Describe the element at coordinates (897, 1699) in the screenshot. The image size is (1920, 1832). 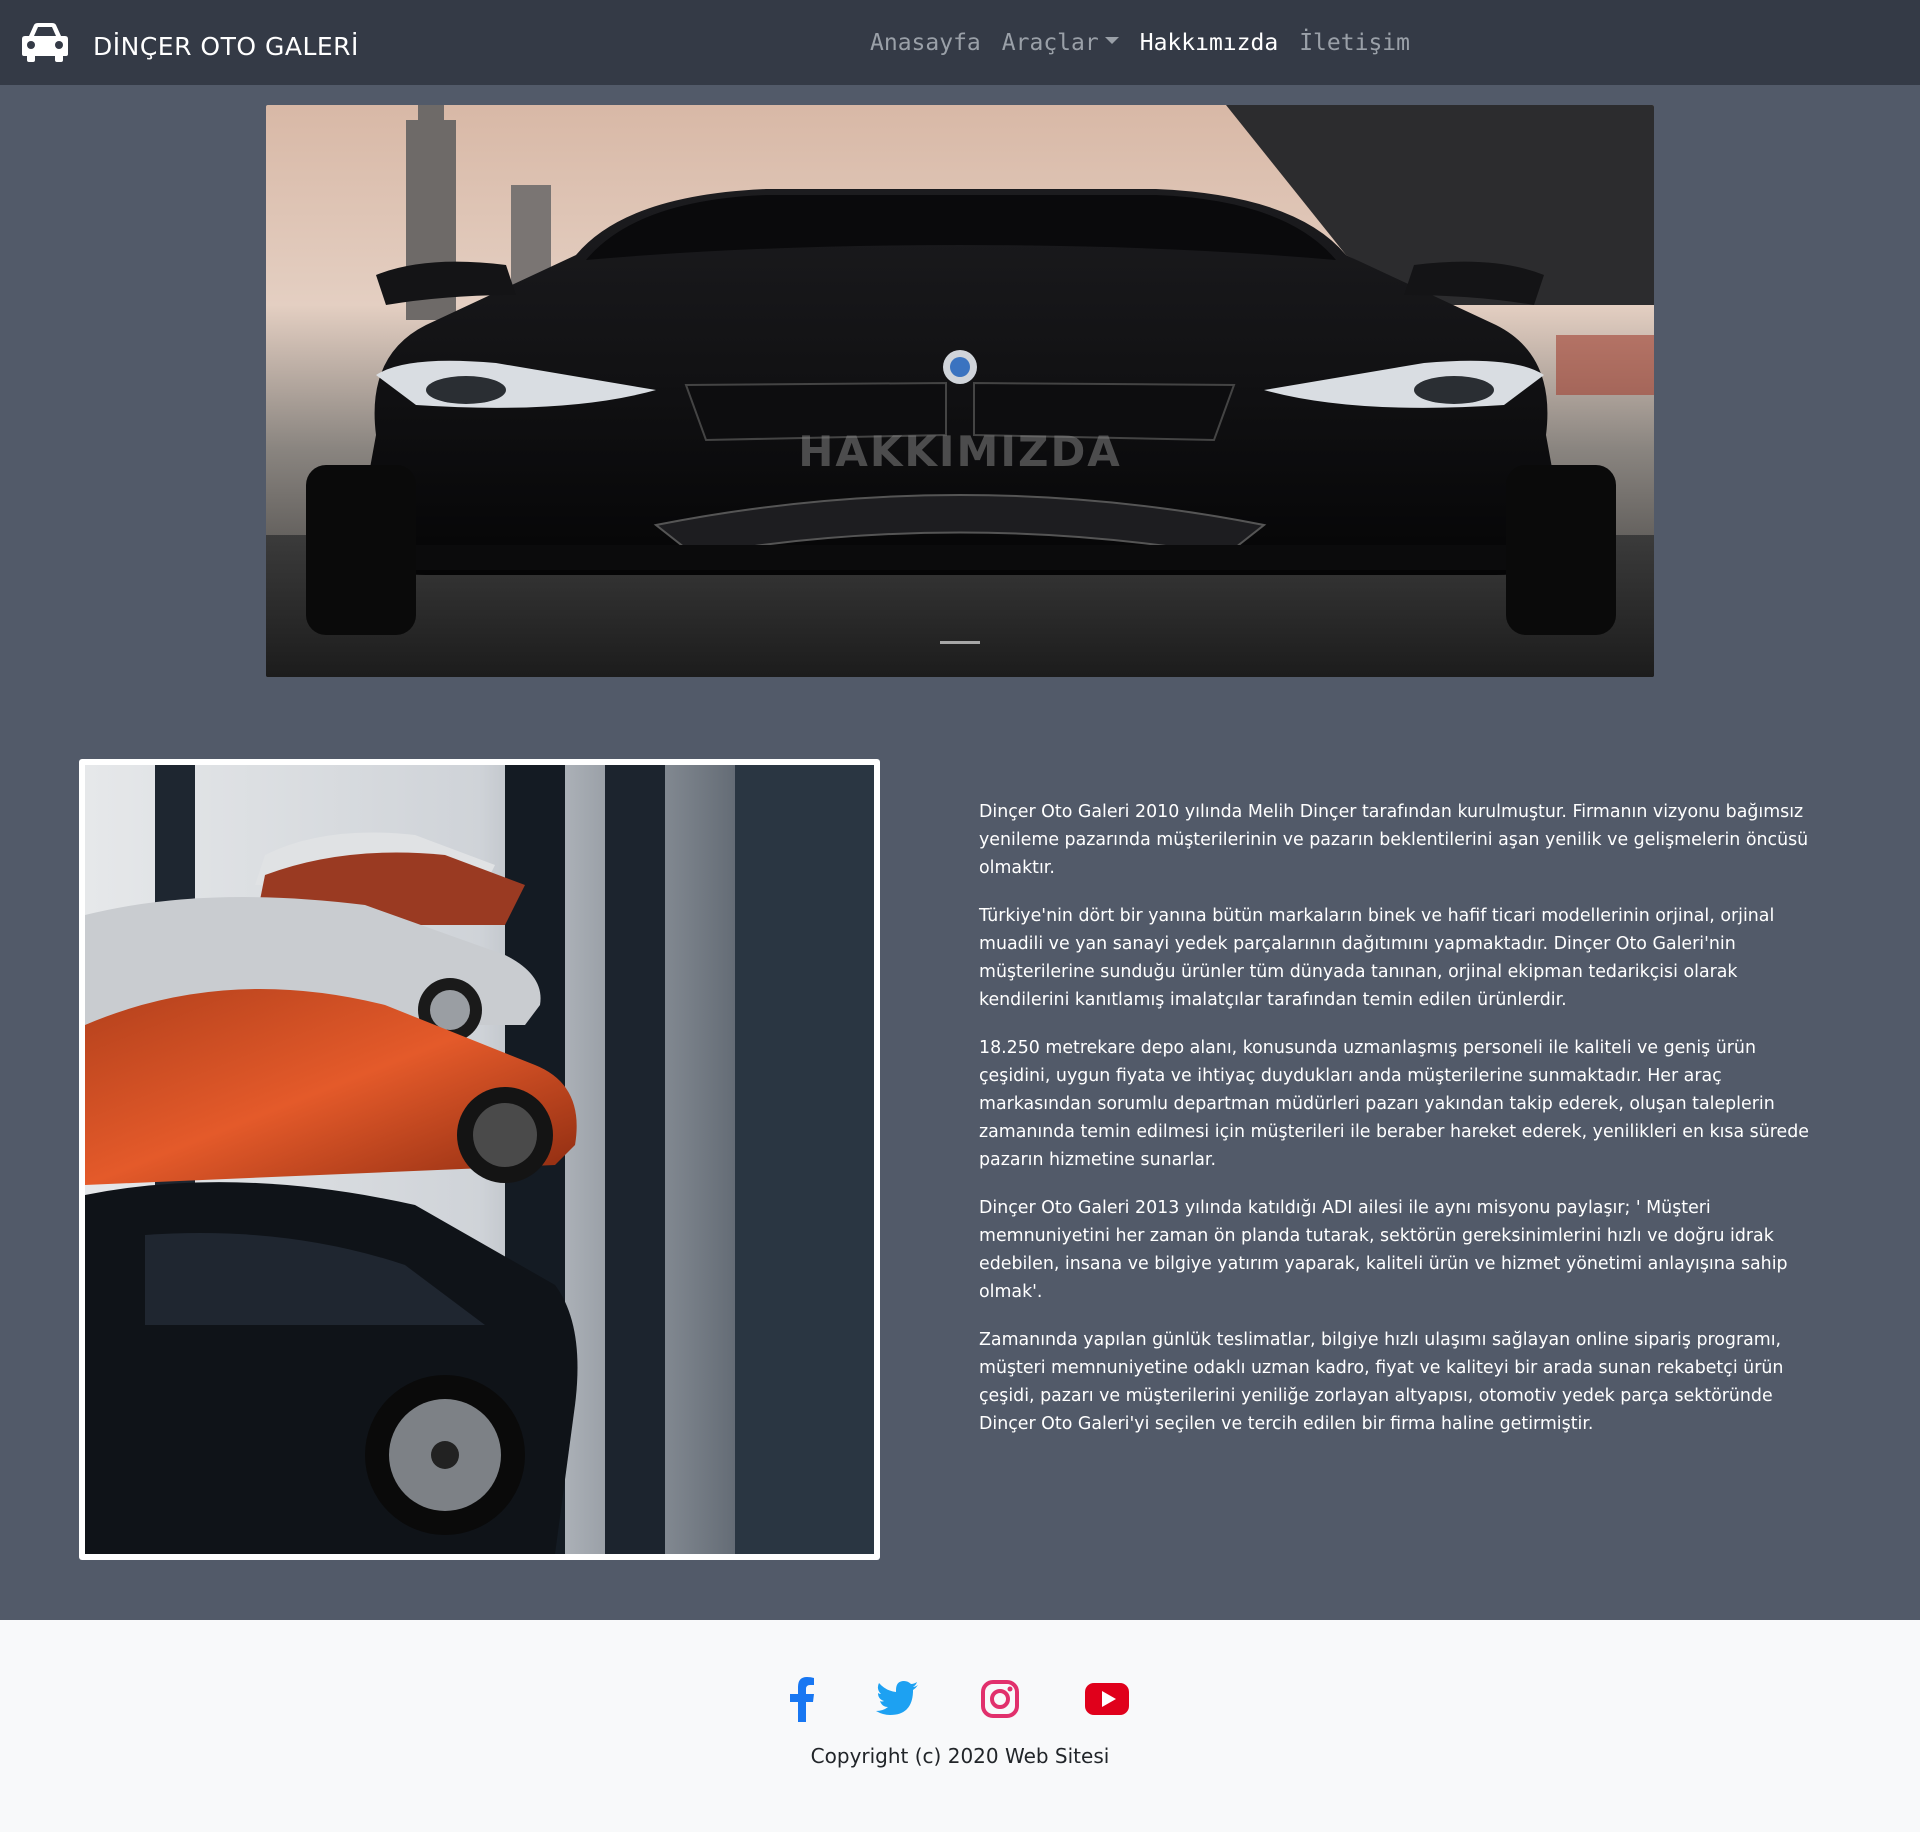
I see `twitter-icon` at that location.